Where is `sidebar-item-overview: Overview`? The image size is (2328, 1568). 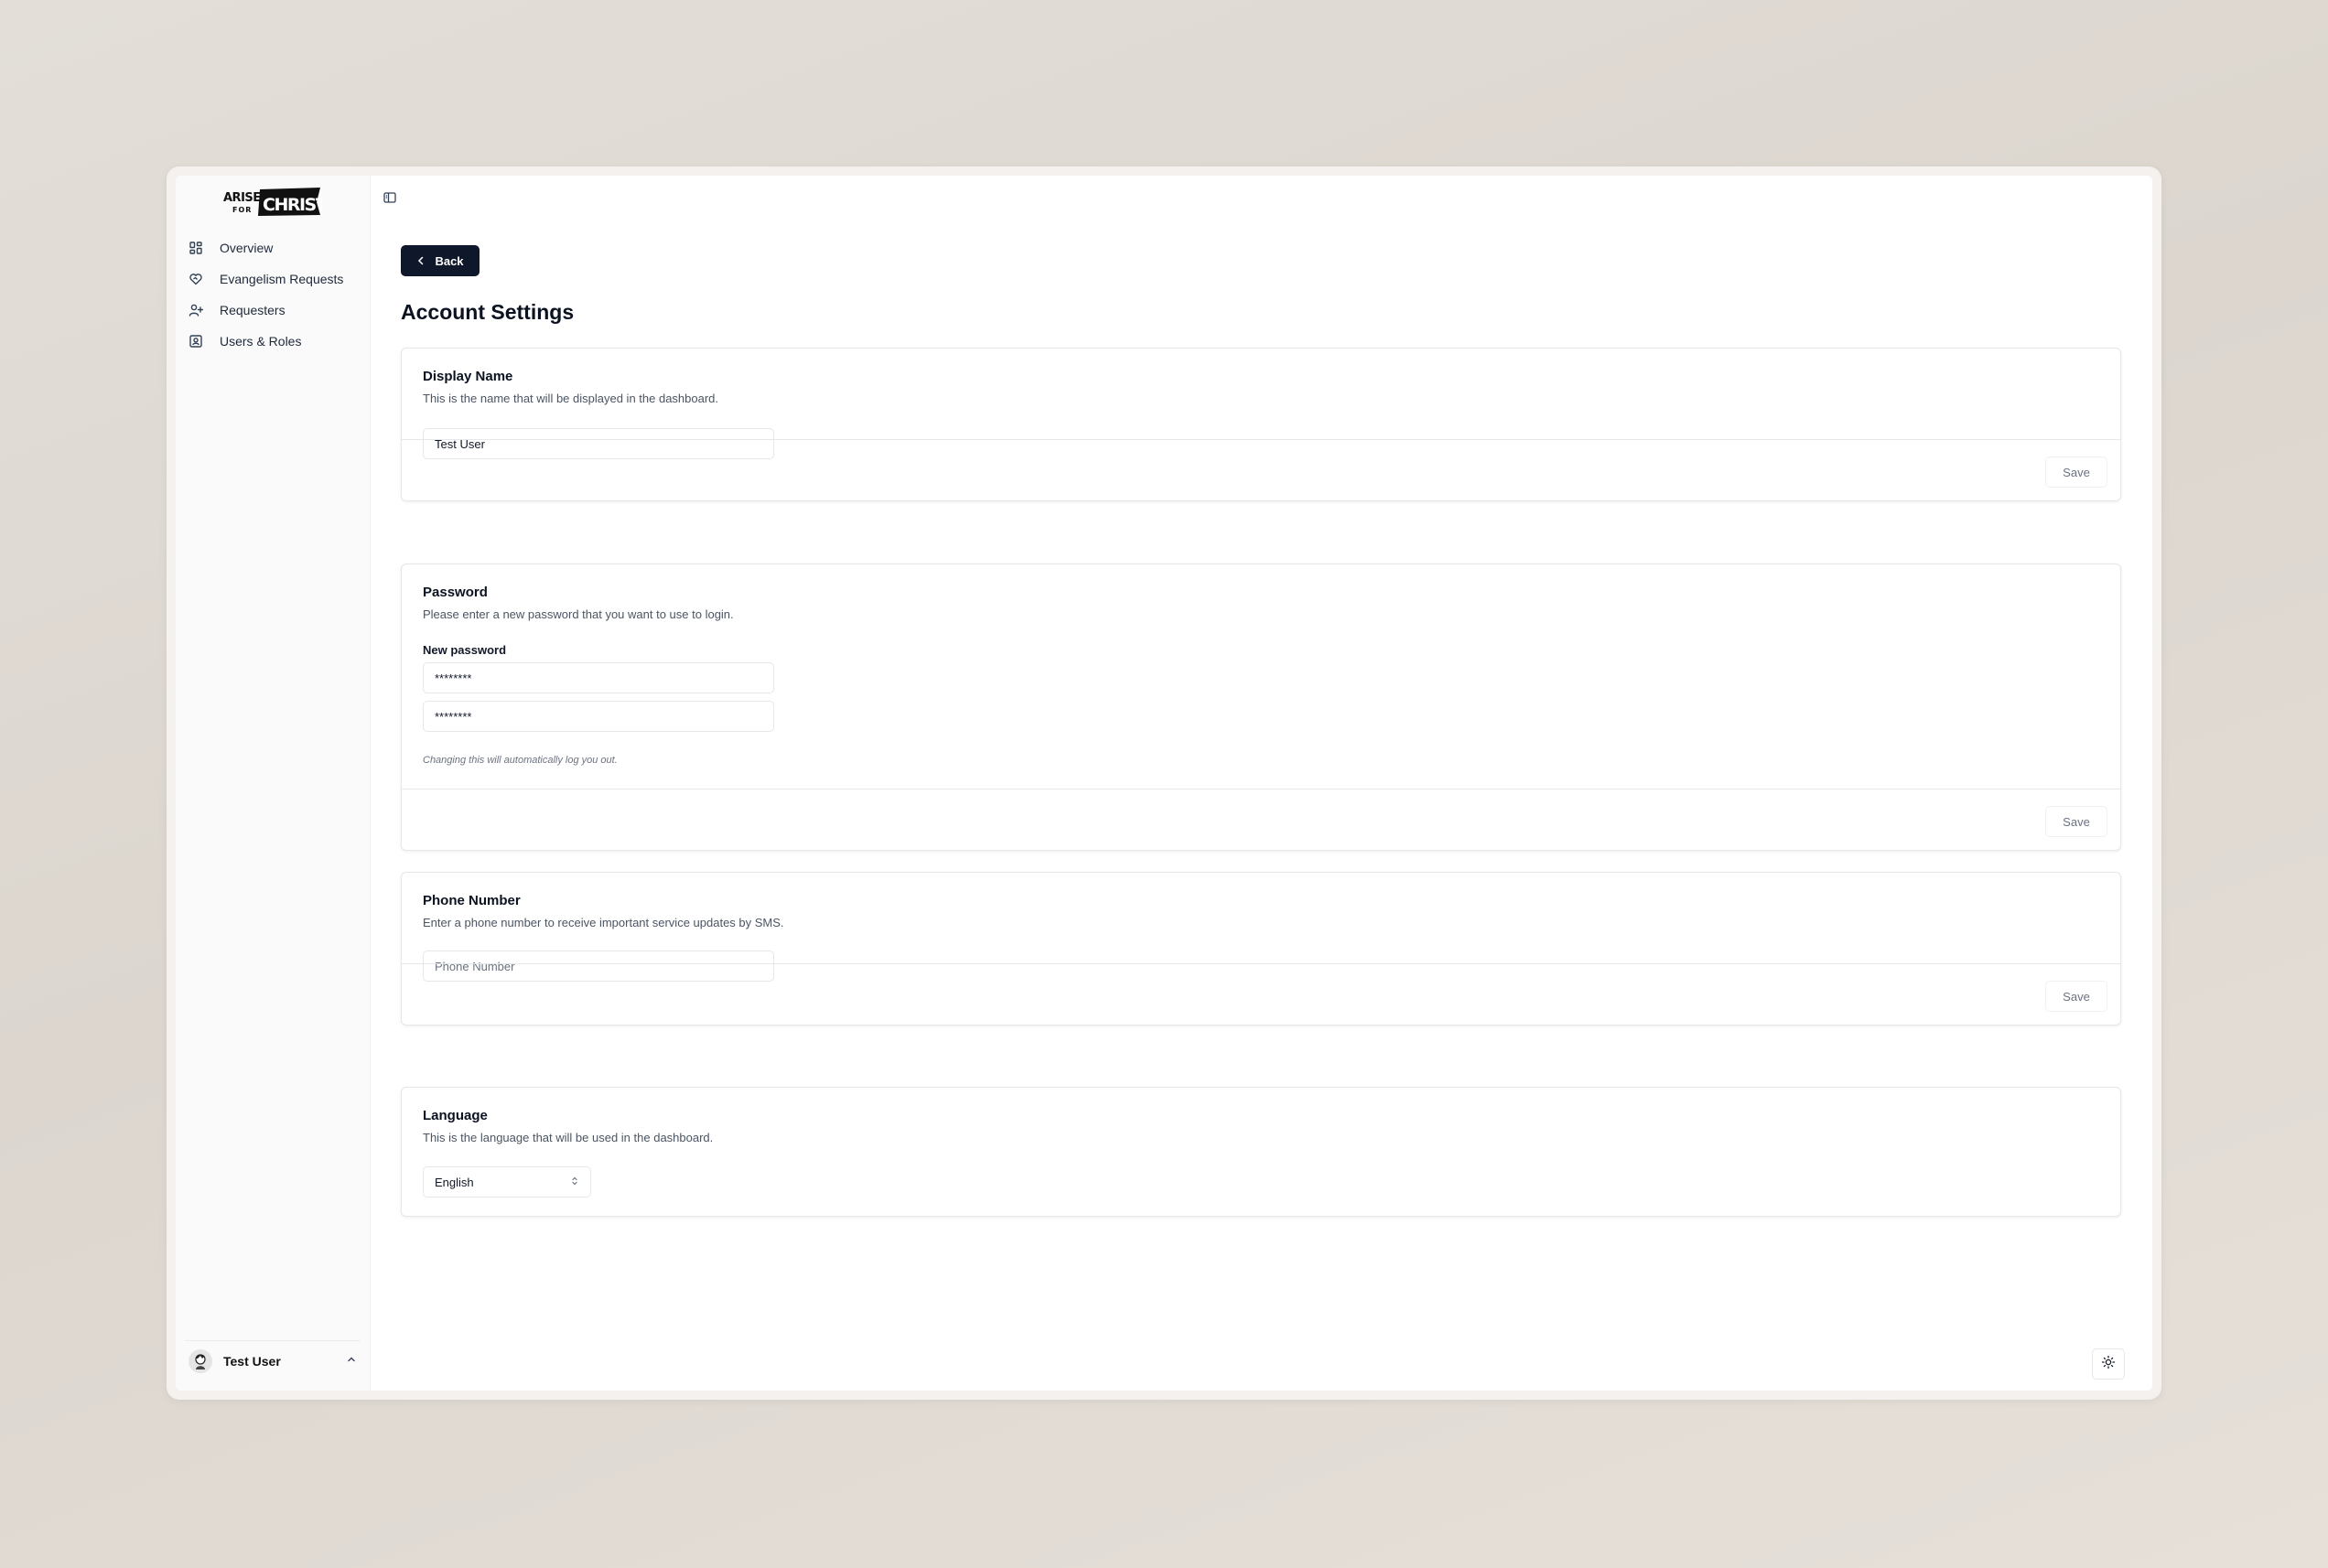 sidebar-item-overview: Overview is located at coordinates (273, 247).